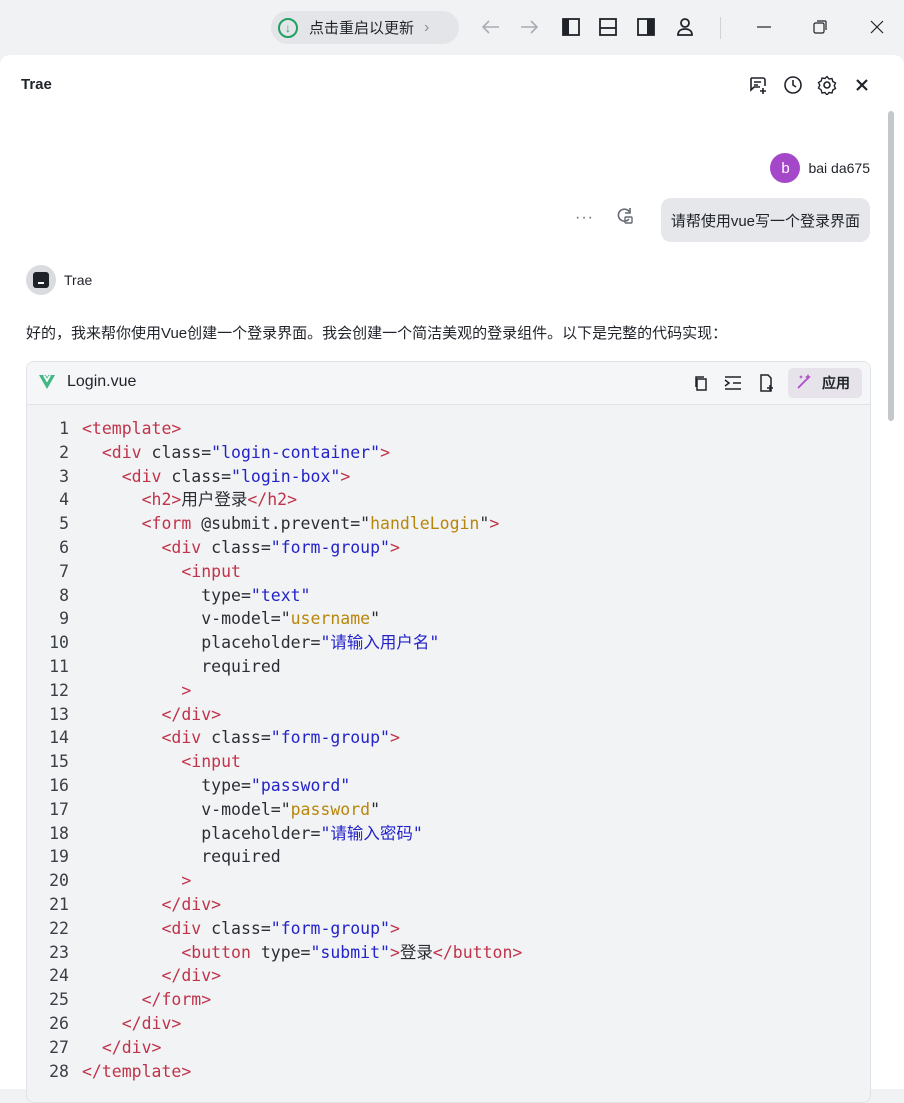 Image resolution: width=904 pixels, height=1103 pixels. What do you see at coordinates (448, 762) in the screenshot?
I see `code-line: 15 <input` at bounding box center [448, 762].